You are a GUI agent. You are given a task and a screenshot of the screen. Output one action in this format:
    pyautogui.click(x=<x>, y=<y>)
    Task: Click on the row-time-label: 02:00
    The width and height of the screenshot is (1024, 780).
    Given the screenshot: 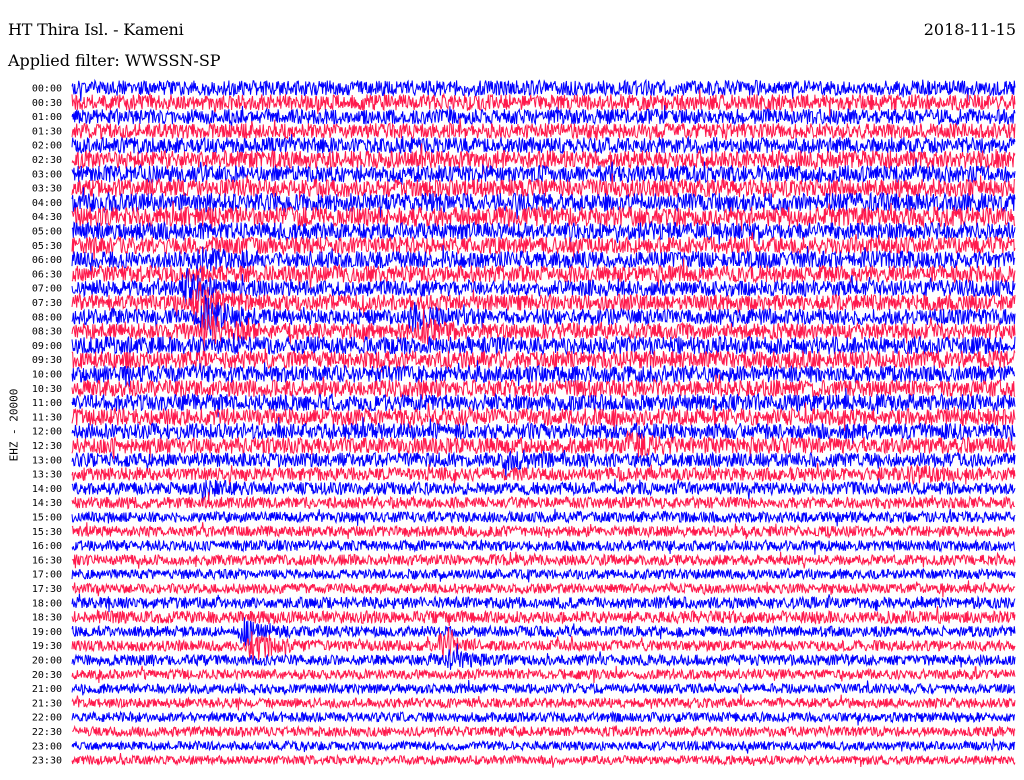 What is the action you would take?
    pyautogui.click(x=47, y=146)
    